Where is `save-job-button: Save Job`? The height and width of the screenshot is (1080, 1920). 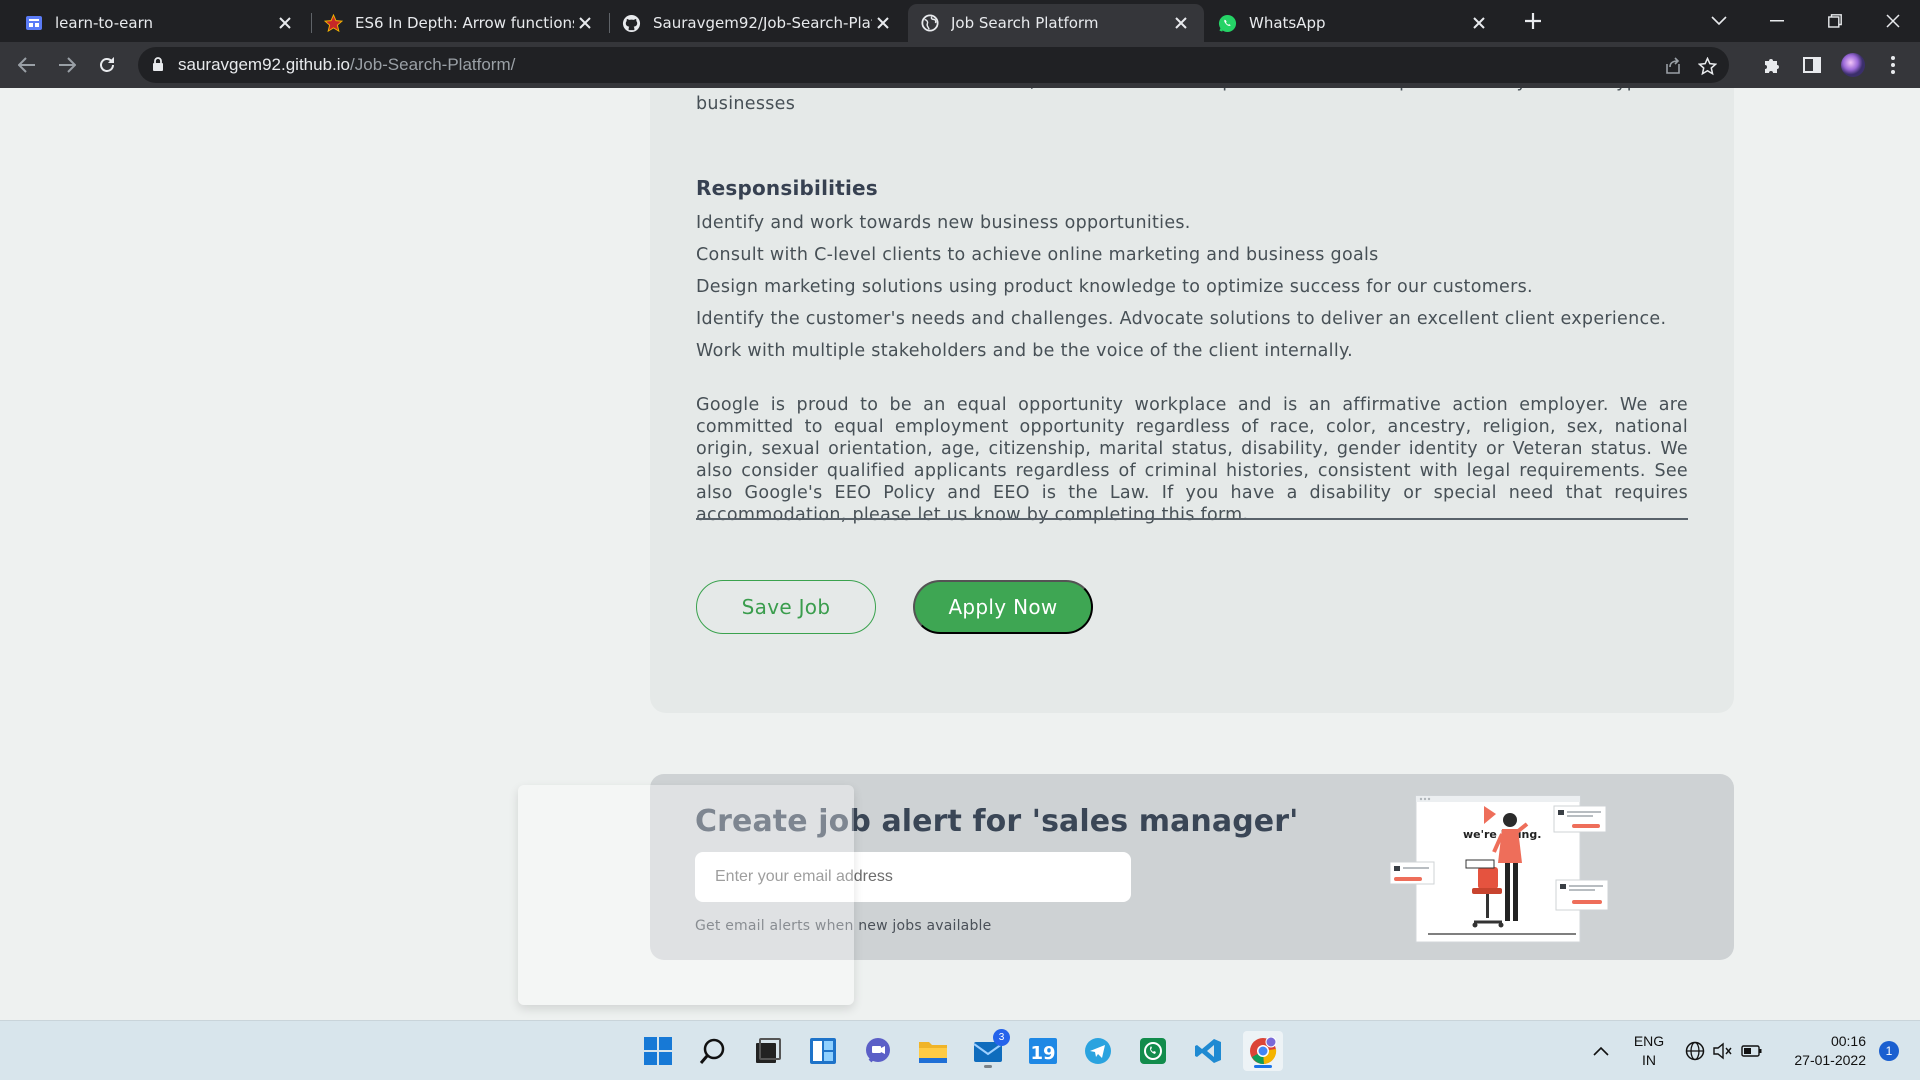
save-job-button: Save Job is located at coordinates (786, 607).